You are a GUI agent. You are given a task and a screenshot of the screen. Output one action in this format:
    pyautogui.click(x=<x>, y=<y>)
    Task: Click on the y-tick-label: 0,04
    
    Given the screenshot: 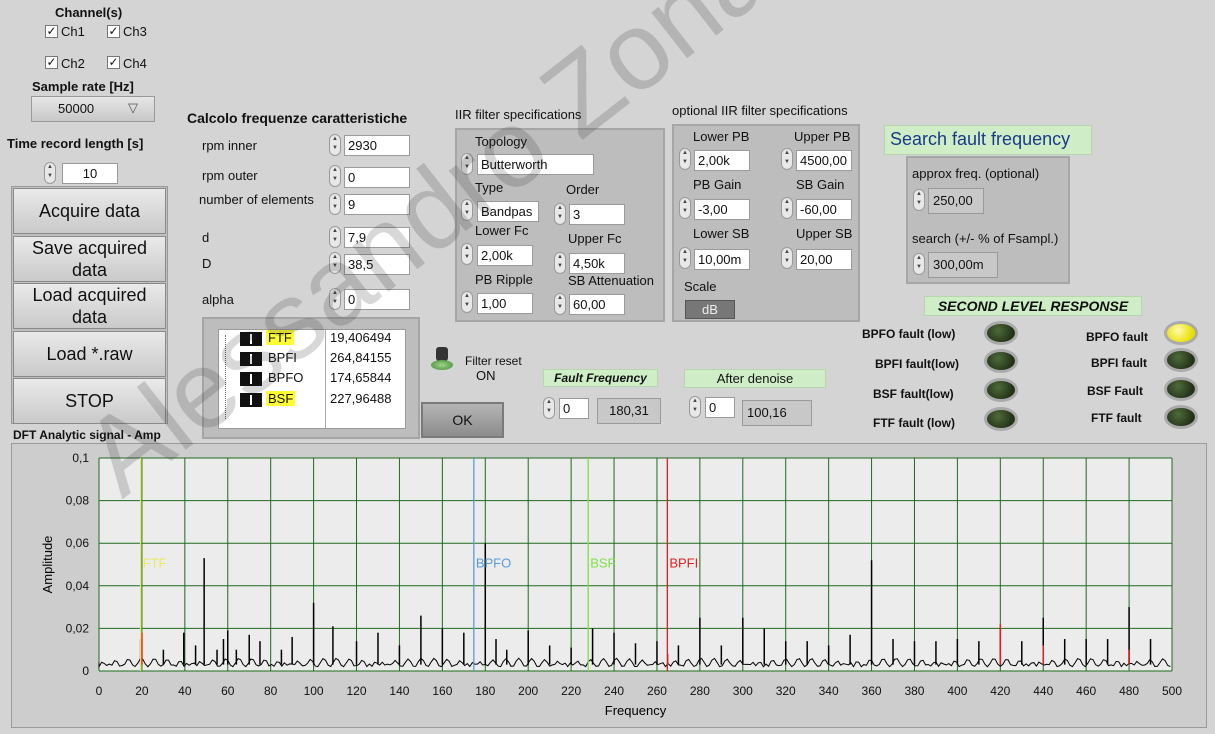 What is the action you would take?
    pyautogui.click(x=78, y=586)
    